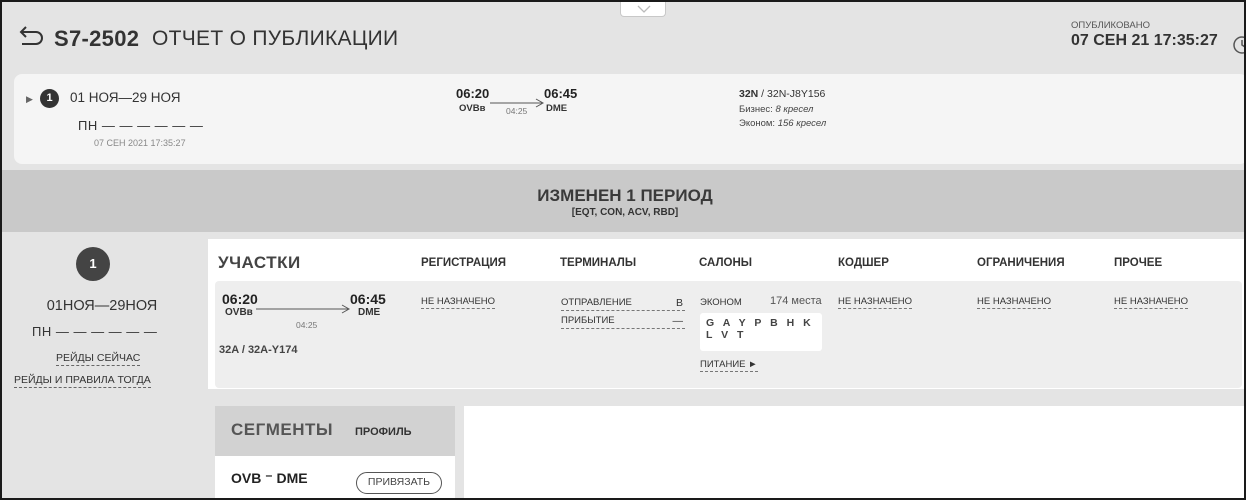  Describe the element at coordinates (369, 312) in the screenshot. I see `leg-arrival-airport: DME` at that location.